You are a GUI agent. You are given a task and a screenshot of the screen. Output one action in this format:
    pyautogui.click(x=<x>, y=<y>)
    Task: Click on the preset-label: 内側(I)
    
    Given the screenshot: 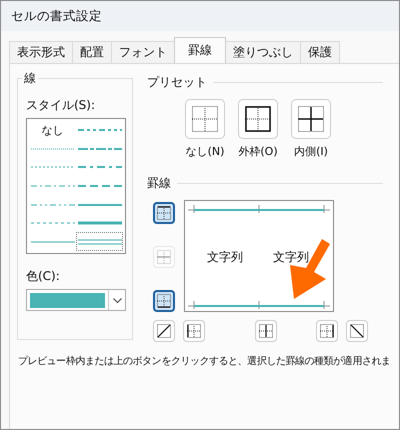 What is the action you would take?
    pyautogui.click(x=311, y=151)
    